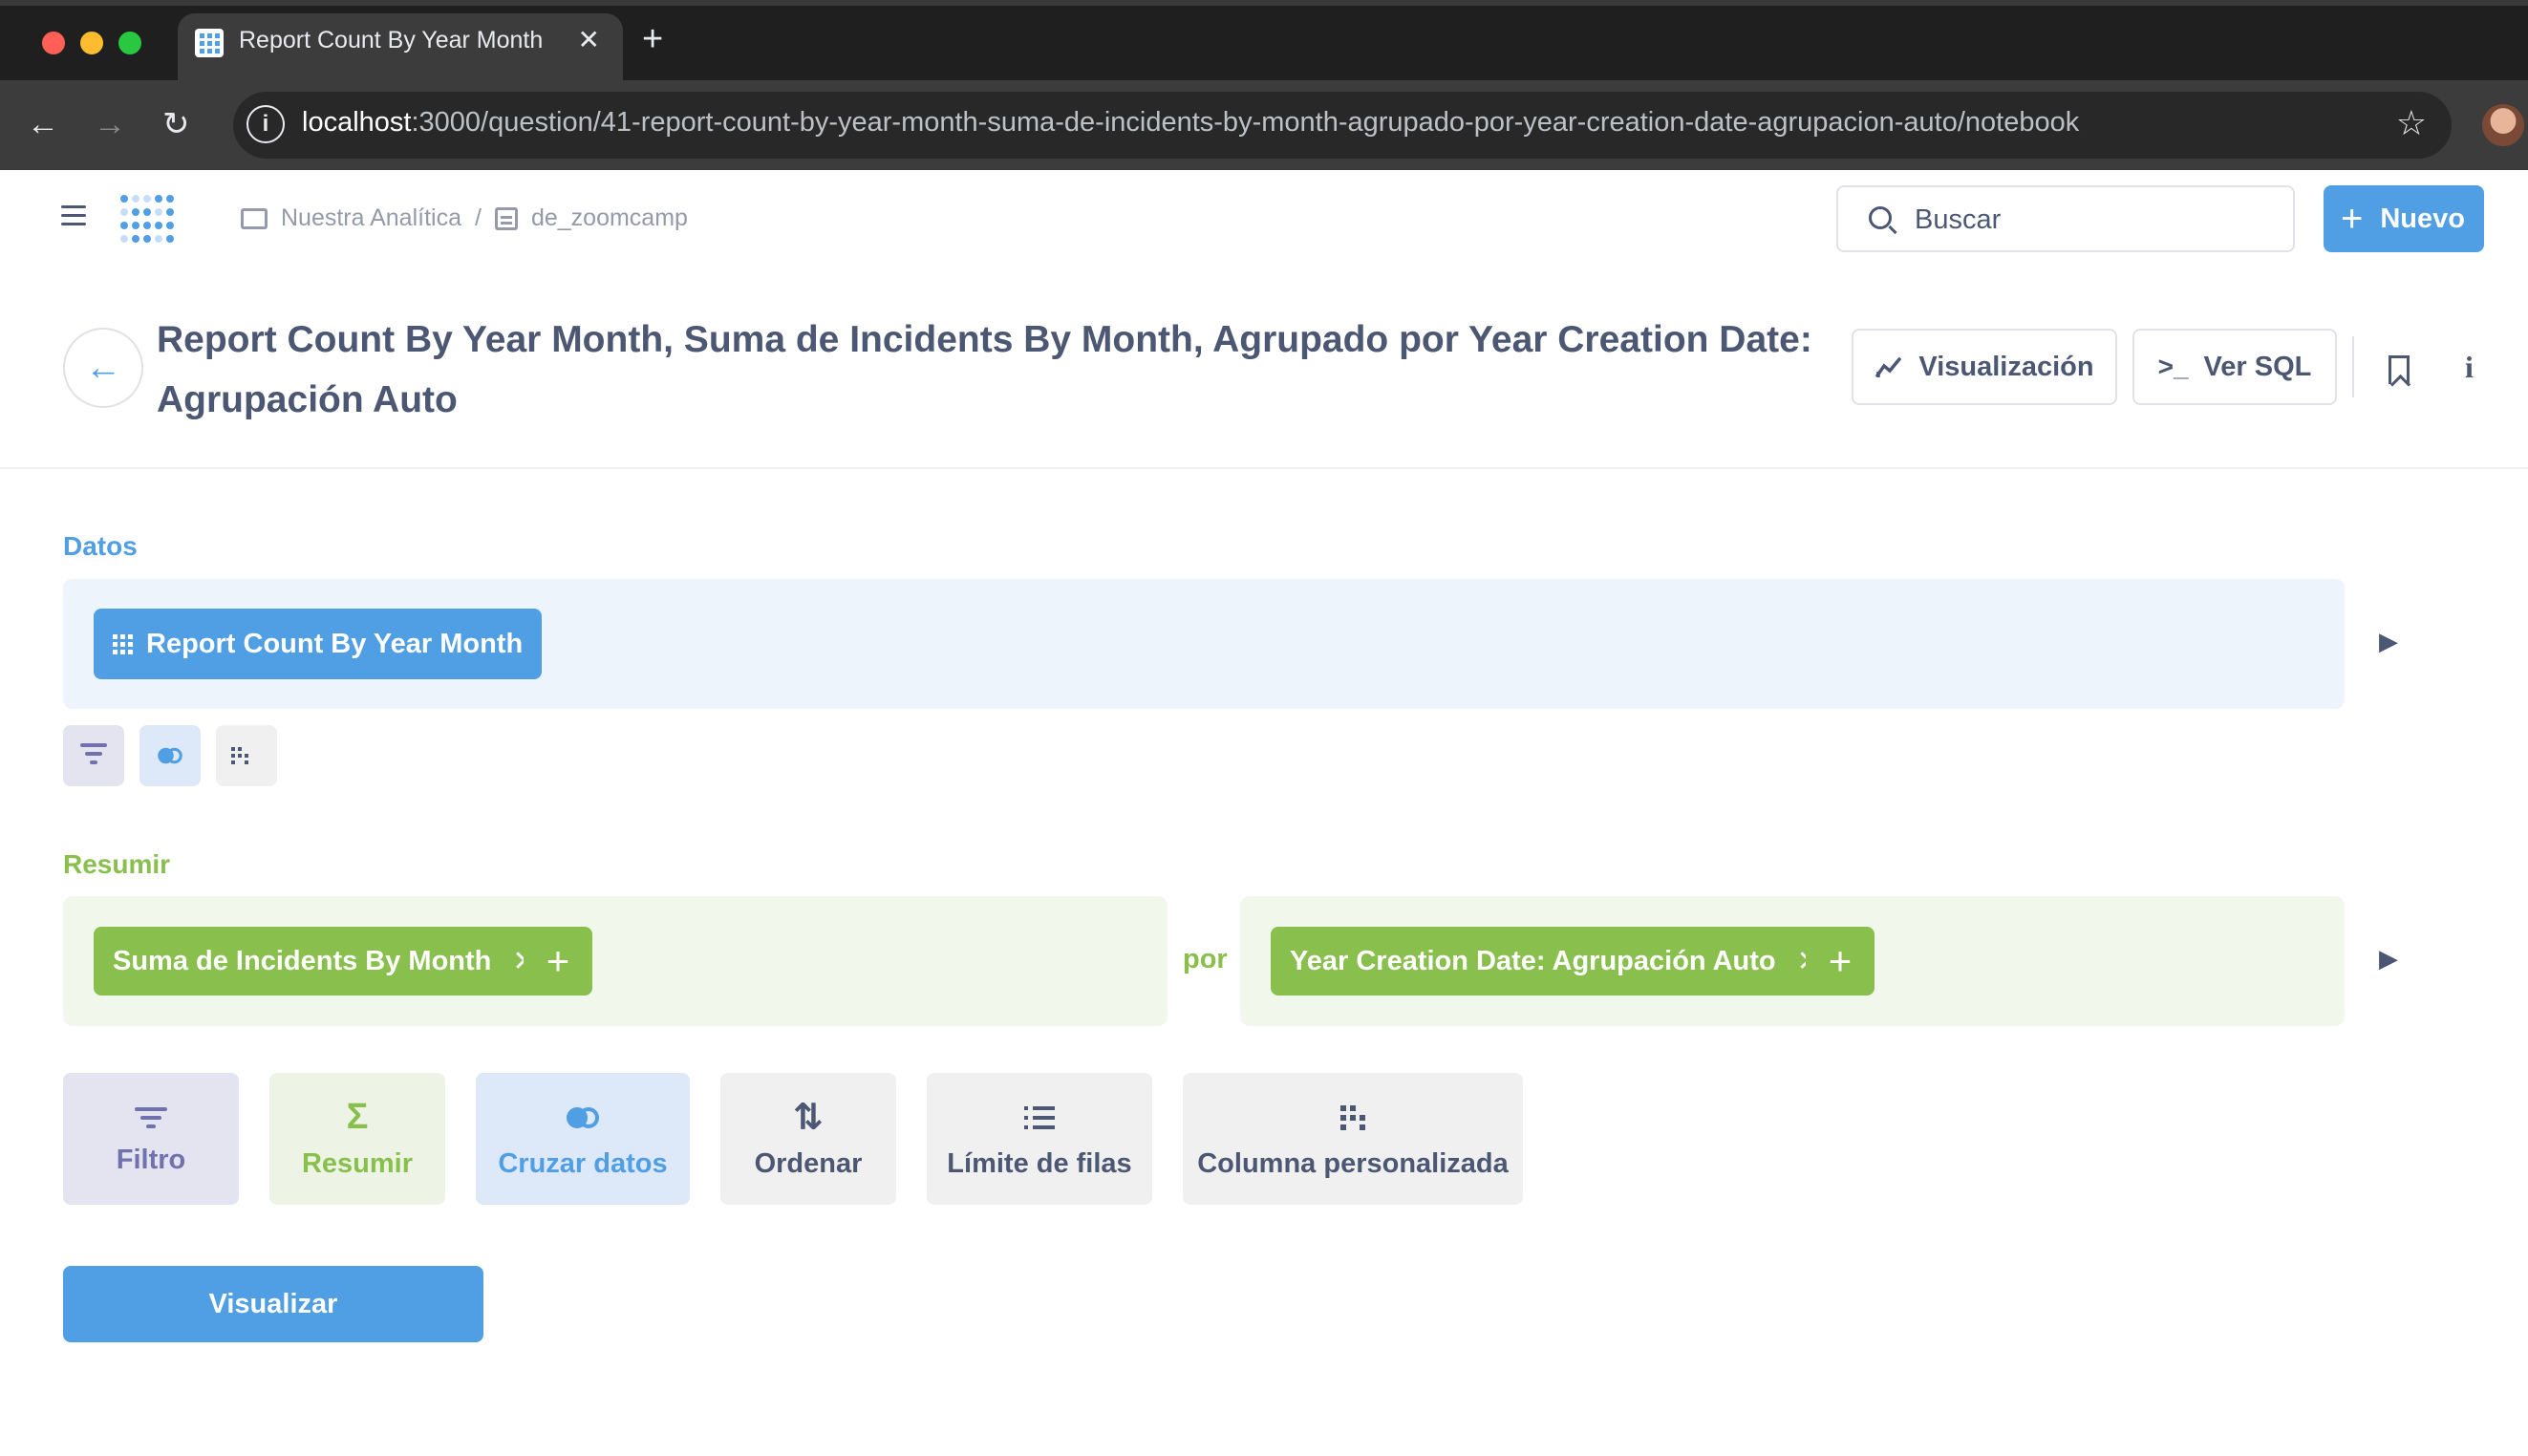 The height and width of the screenshot is (1456, 2528). I want to click on window-close-dot, so click(53, 43).